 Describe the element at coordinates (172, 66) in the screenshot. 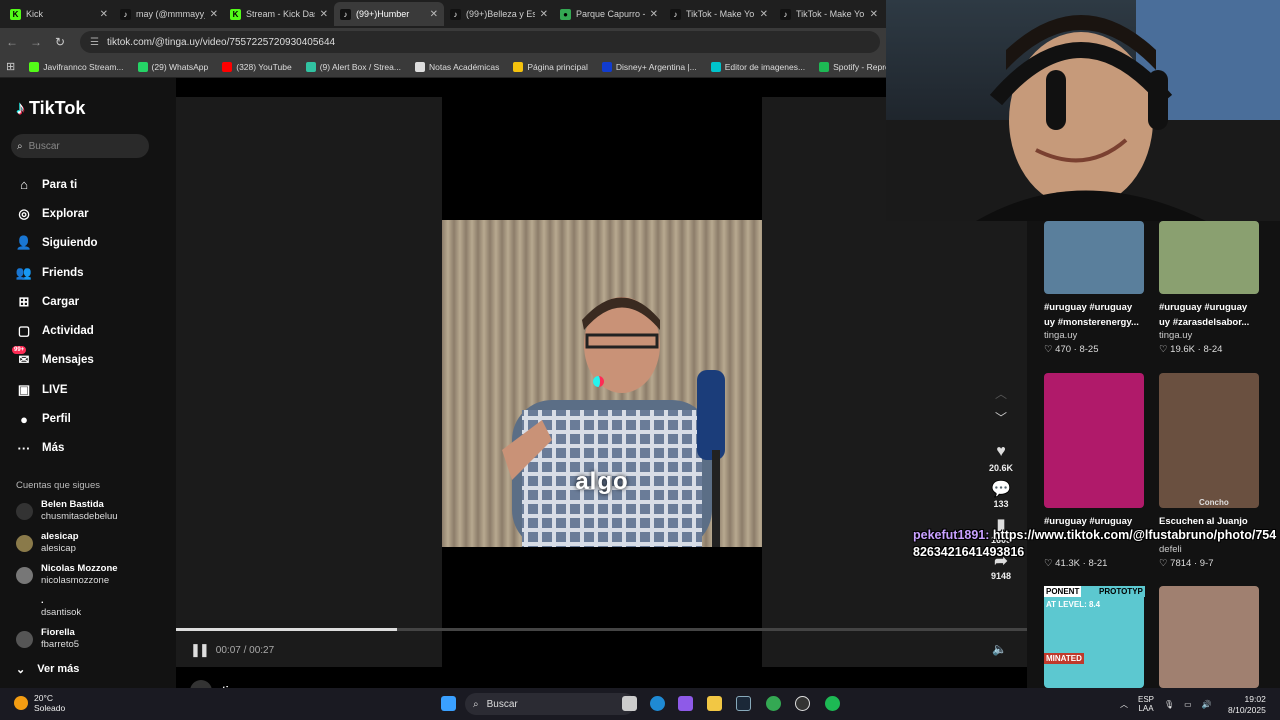

I see `bookmark-item: (29) WhatsApp` at that location.